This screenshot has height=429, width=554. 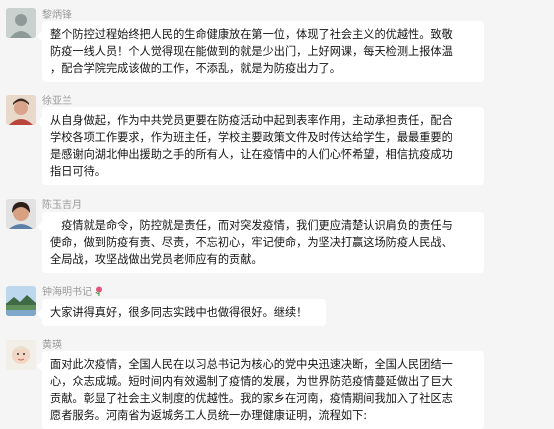 What do you see at coordinates (57, 15) in the screenshot?
I see `sender-name: 黎炳锋` at bounding box center [57, 15].